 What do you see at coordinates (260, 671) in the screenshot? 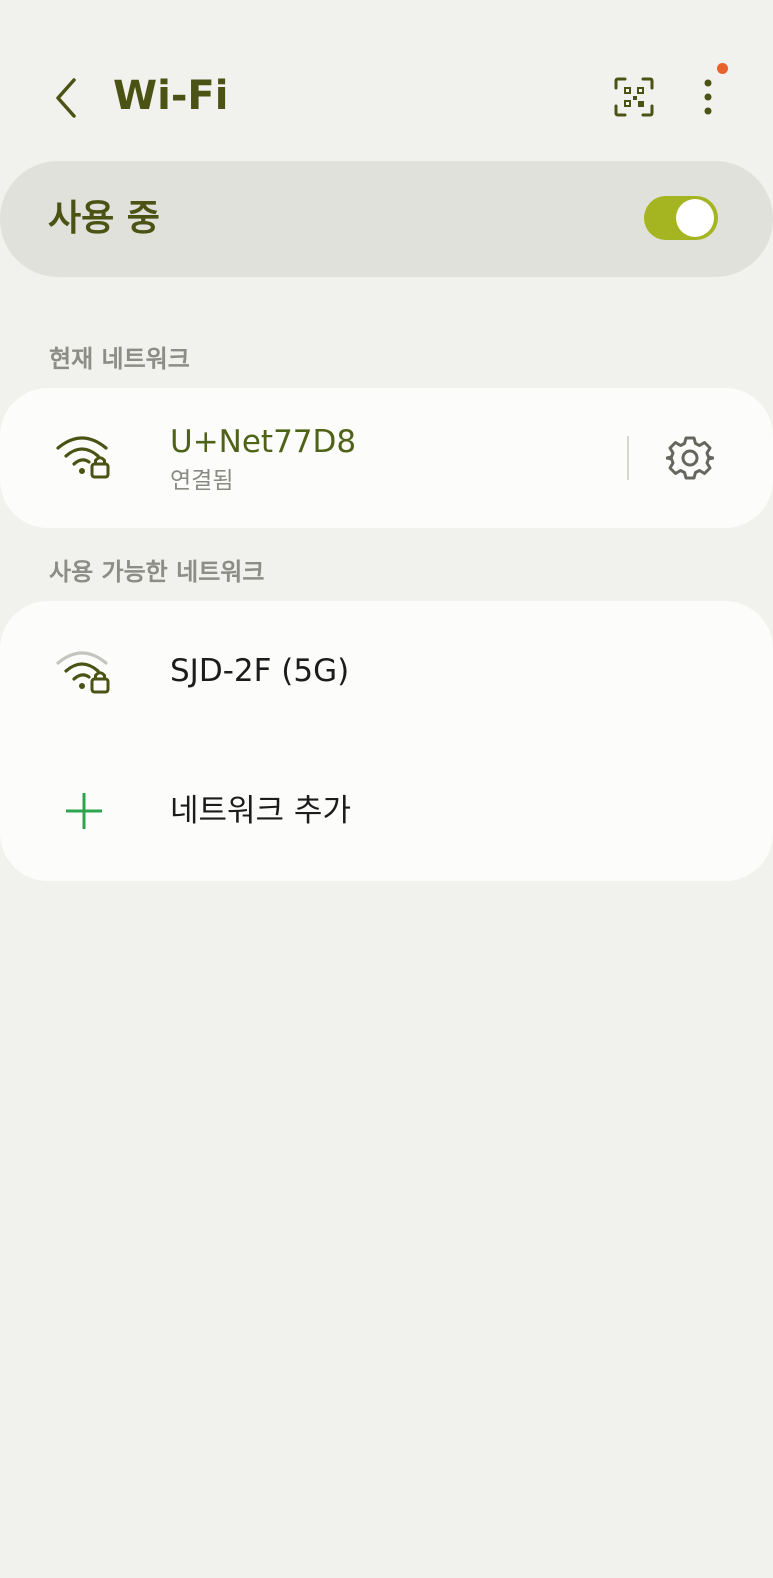
I see `network-name: SJD-2F (5G)` at bounding box center [260, 671].